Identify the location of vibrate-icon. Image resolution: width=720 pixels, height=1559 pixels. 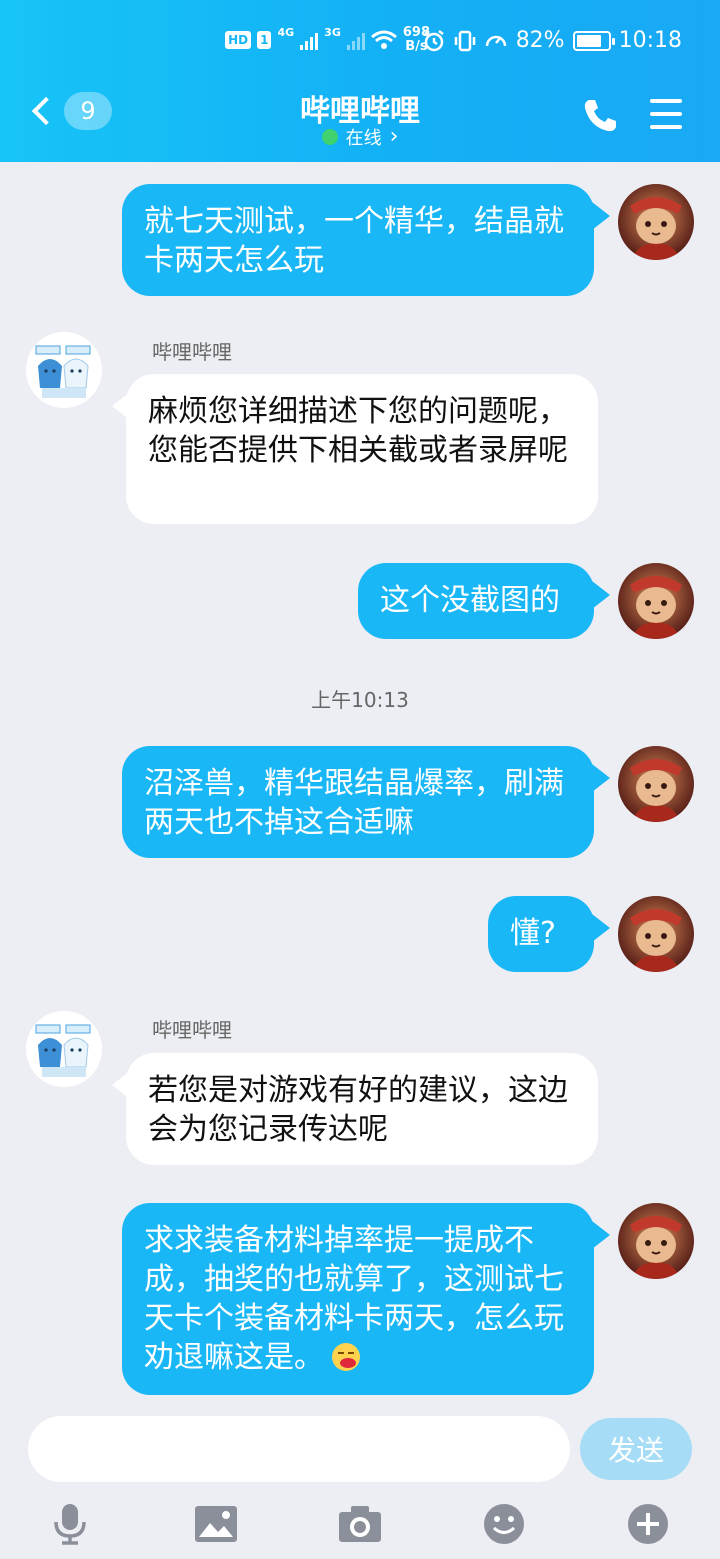
(464, 40).